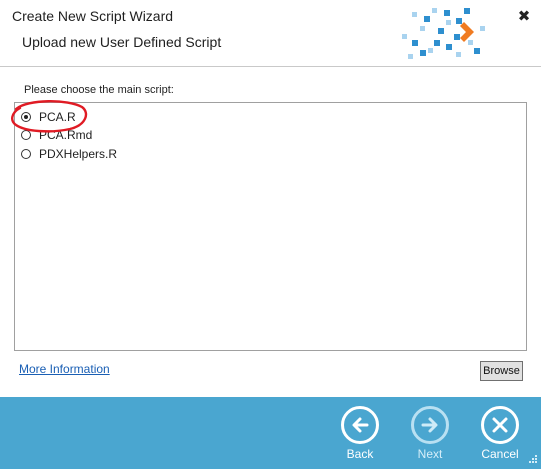 The height and width of the screenshot is (469, 541). What do you see at coordinates (500, 454) in the screenshot?
I see `cancel-label: Cancel` at bounding box center [500, 454].